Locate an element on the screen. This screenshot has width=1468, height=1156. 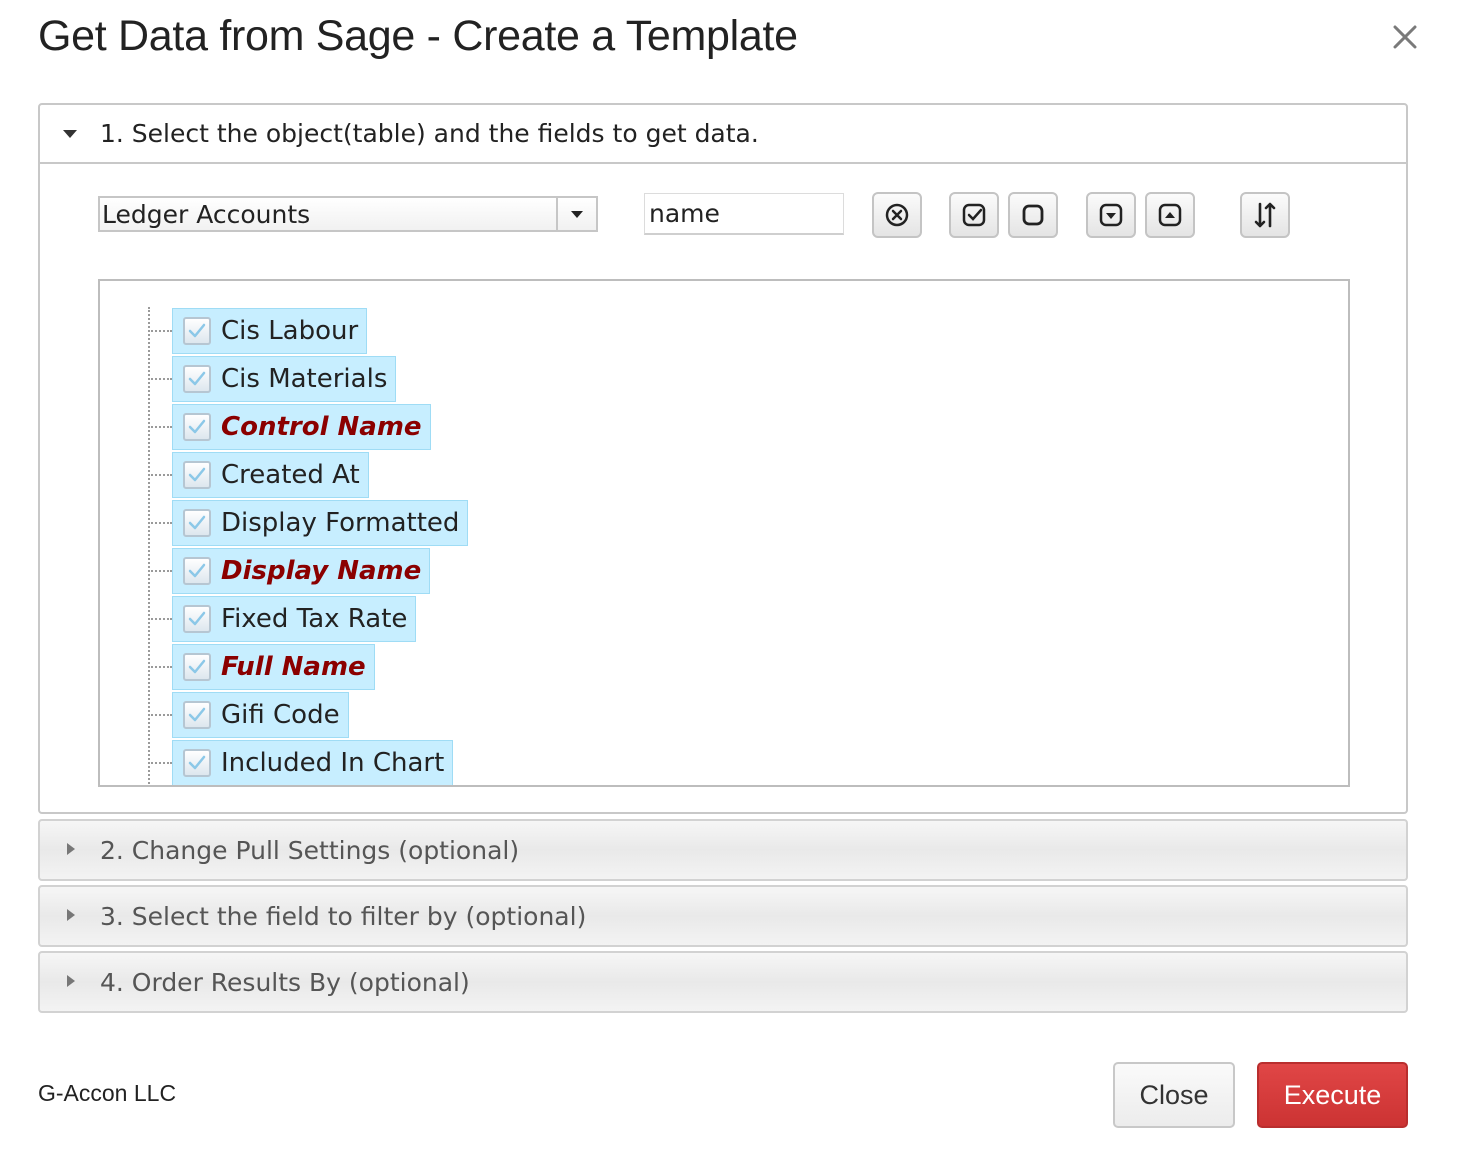
collapse-up-icon is located at coordinates (1170, 215).